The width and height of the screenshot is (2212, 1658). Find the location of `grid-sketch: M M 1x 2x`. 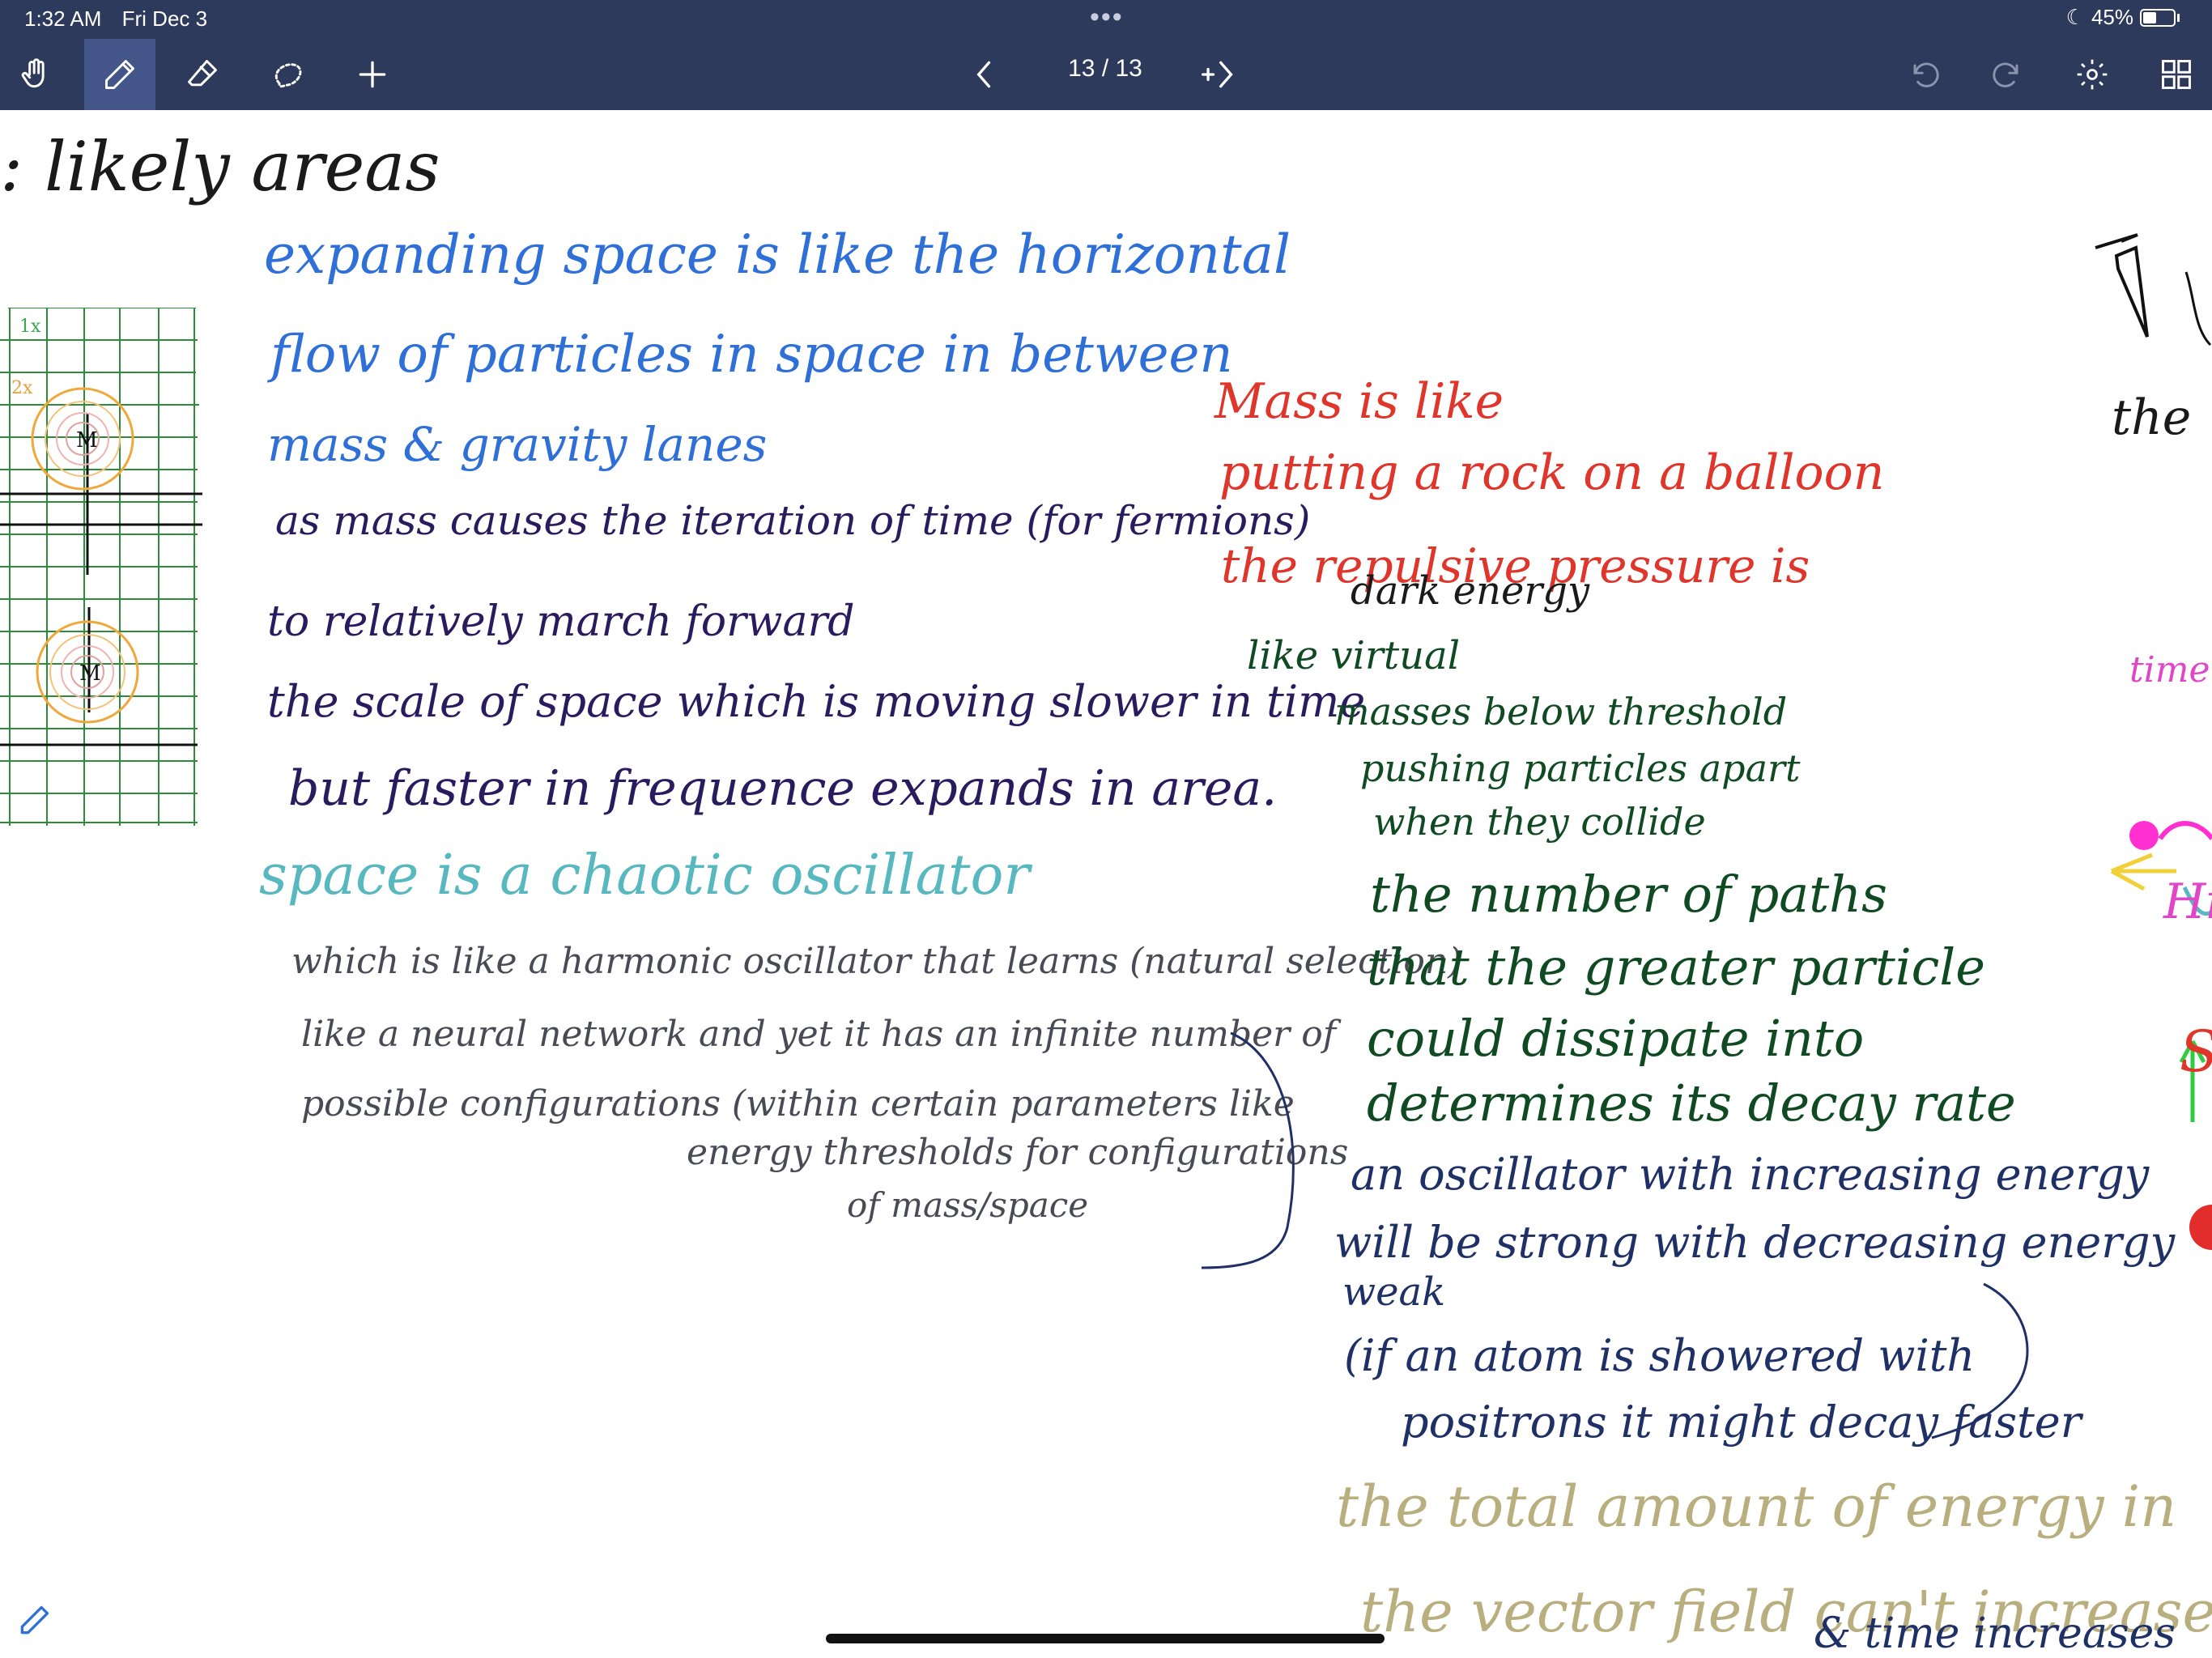

grid-sketch: M M 1x 2x is located at coordinates (101, 567).